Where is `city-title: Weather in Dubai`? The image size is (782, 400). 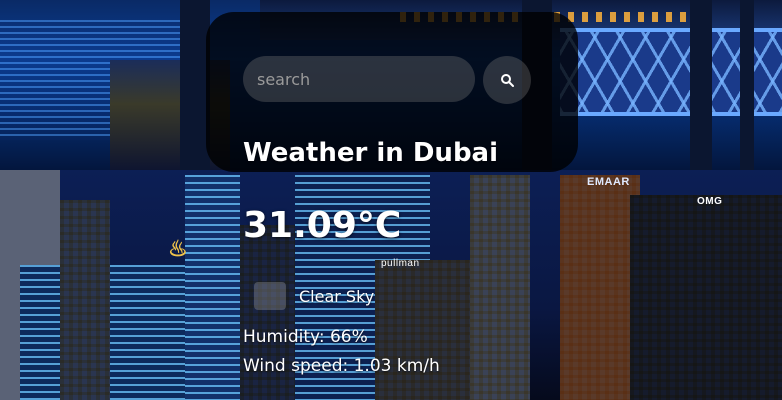
city-title: Weather in Dubai is located at coordinates (371, 153).